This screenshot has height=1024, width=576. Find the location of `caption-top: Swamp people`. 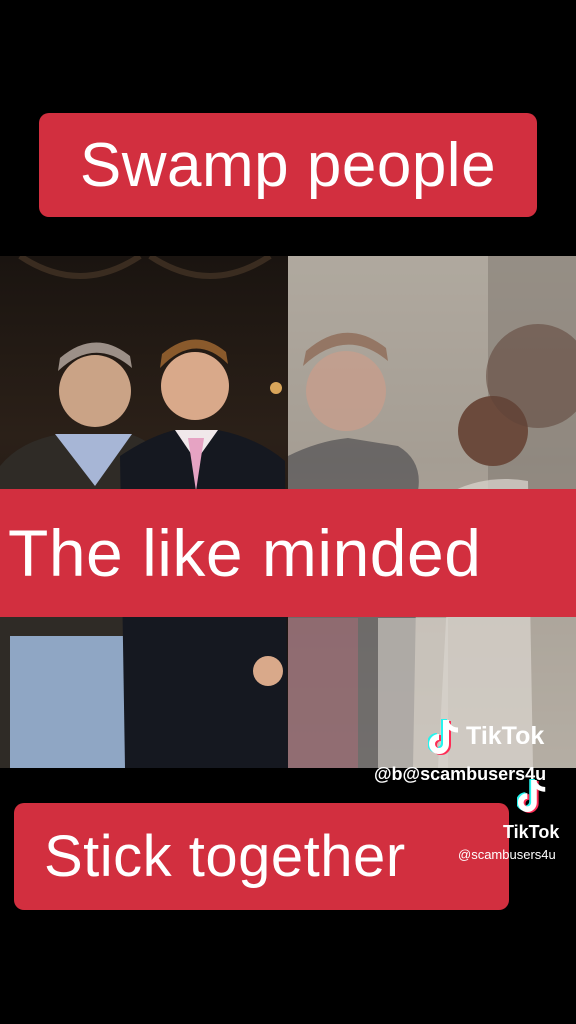

caption-top: Swamp people is located at coordinates (288, 165).